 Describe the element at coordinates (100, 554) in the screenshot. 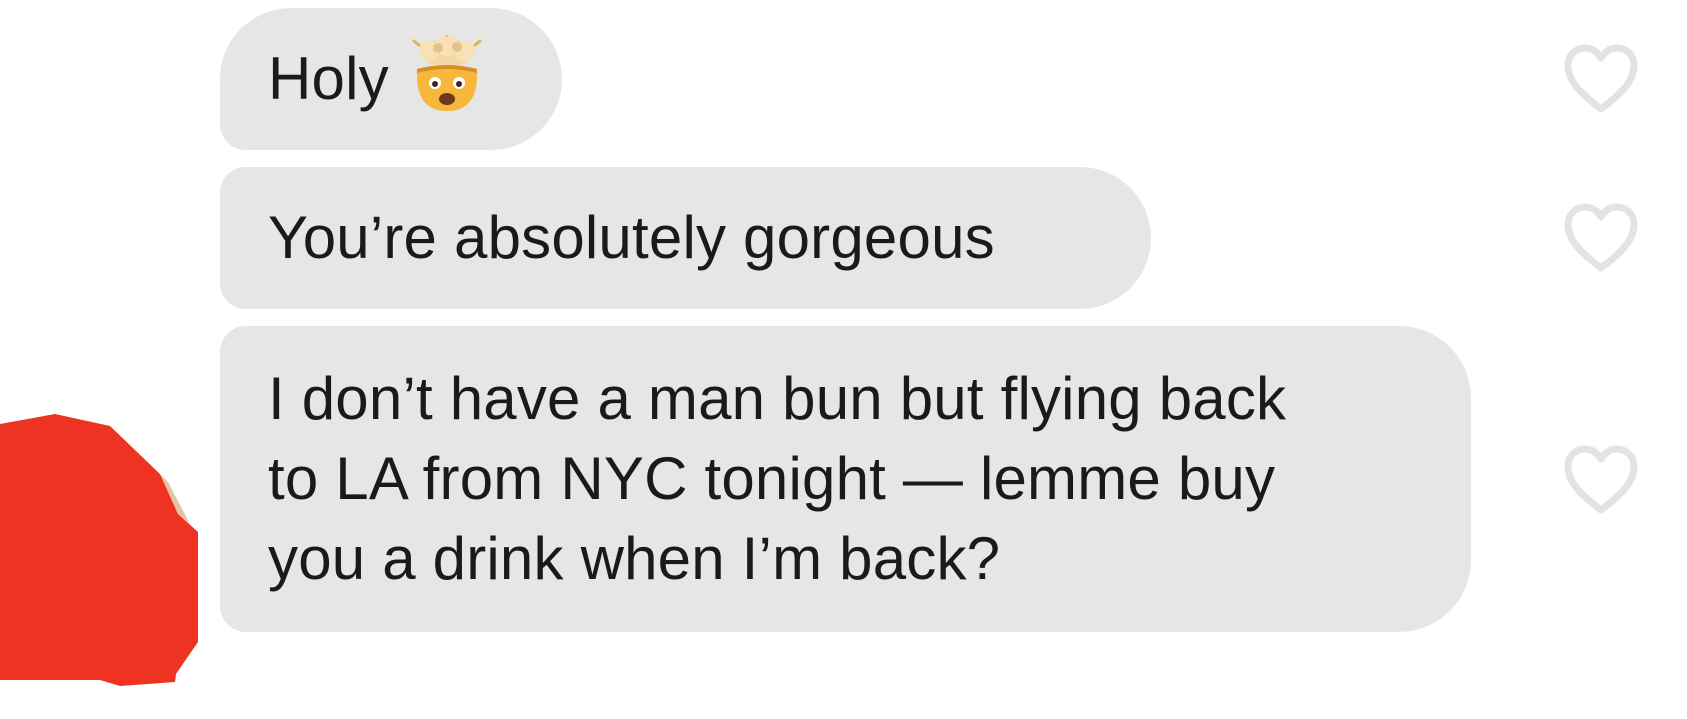

I see `redacted-avatar` at that location.